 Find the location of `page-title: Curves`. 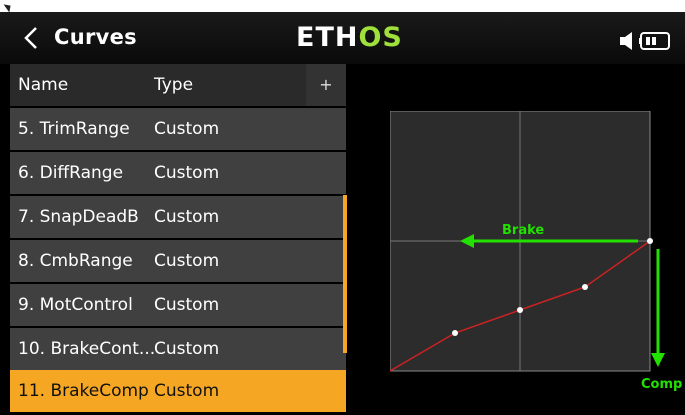

page-title: Curves is located at coordinates (95, 37).